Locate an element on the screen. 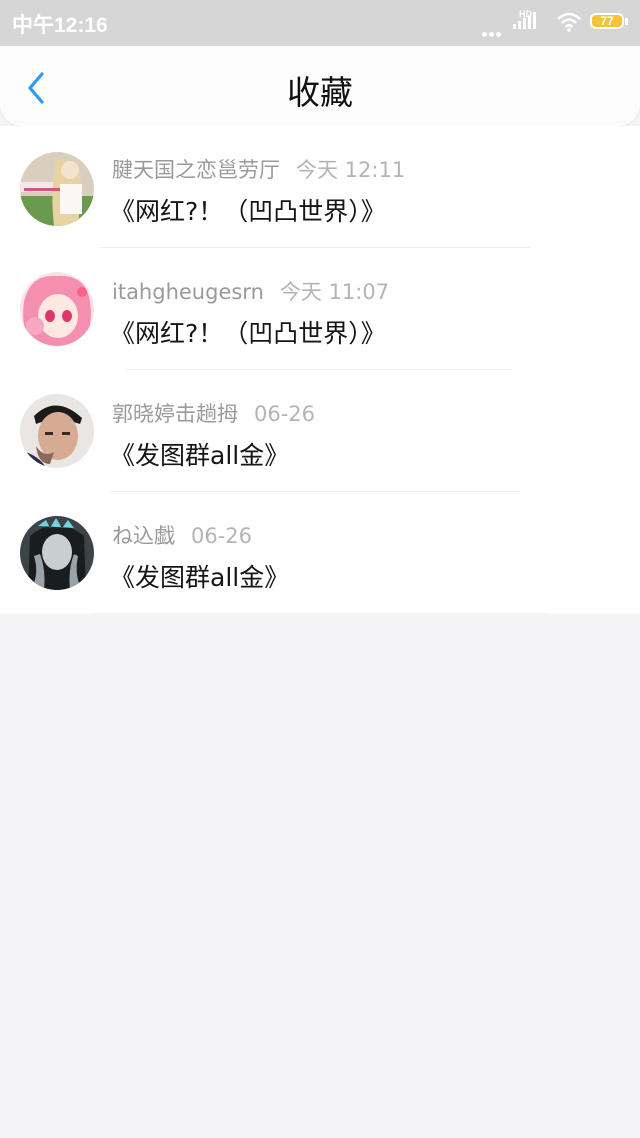  favorite-meta: 腱天国之恋邕劳厅 今天 12:11 is located at coordinates (258, 169).